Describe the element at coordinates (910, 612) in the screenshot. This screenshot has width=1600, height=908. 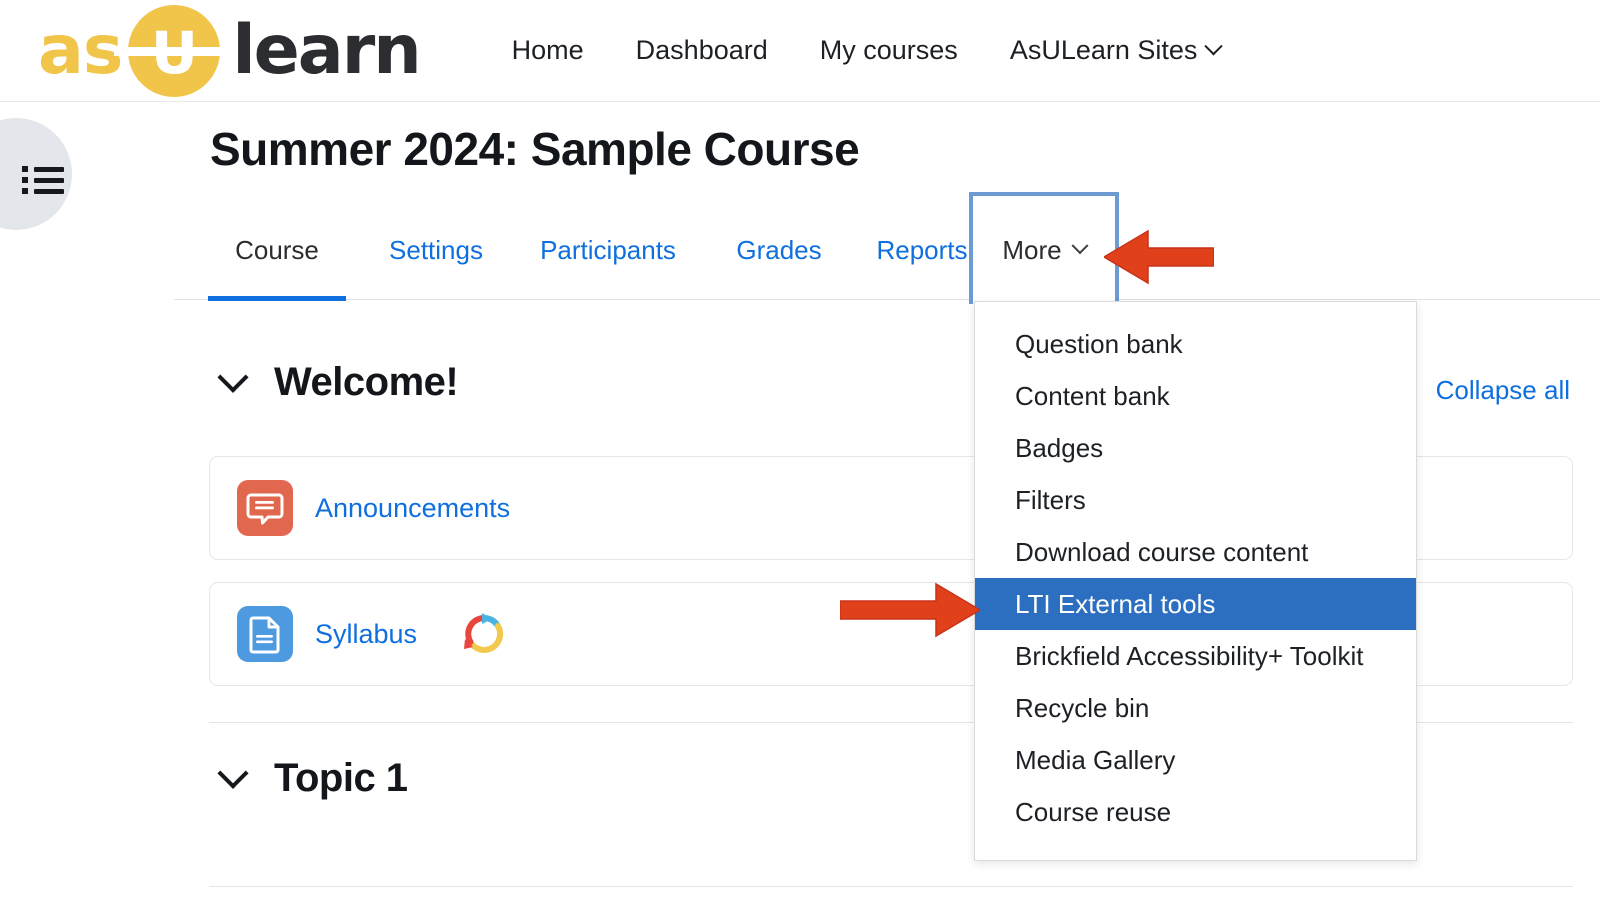
I see `arrow-pointing-to-lti-external-tools` at that location.